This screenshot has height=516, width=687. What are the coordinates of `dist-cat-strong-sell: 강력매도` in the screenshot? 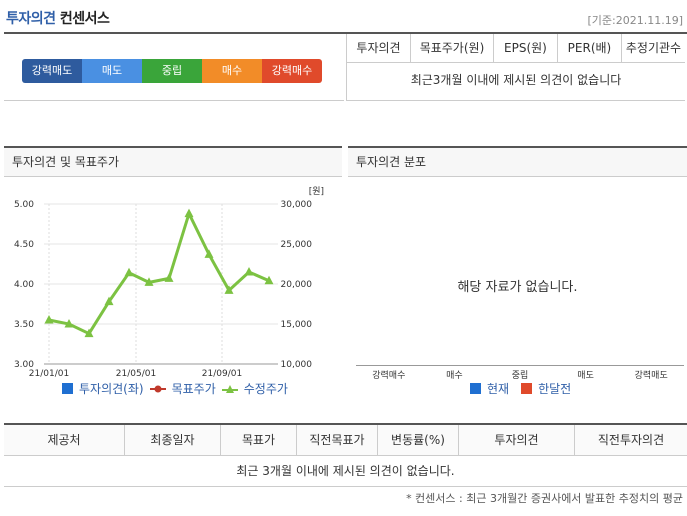 It's located at (651, 376).